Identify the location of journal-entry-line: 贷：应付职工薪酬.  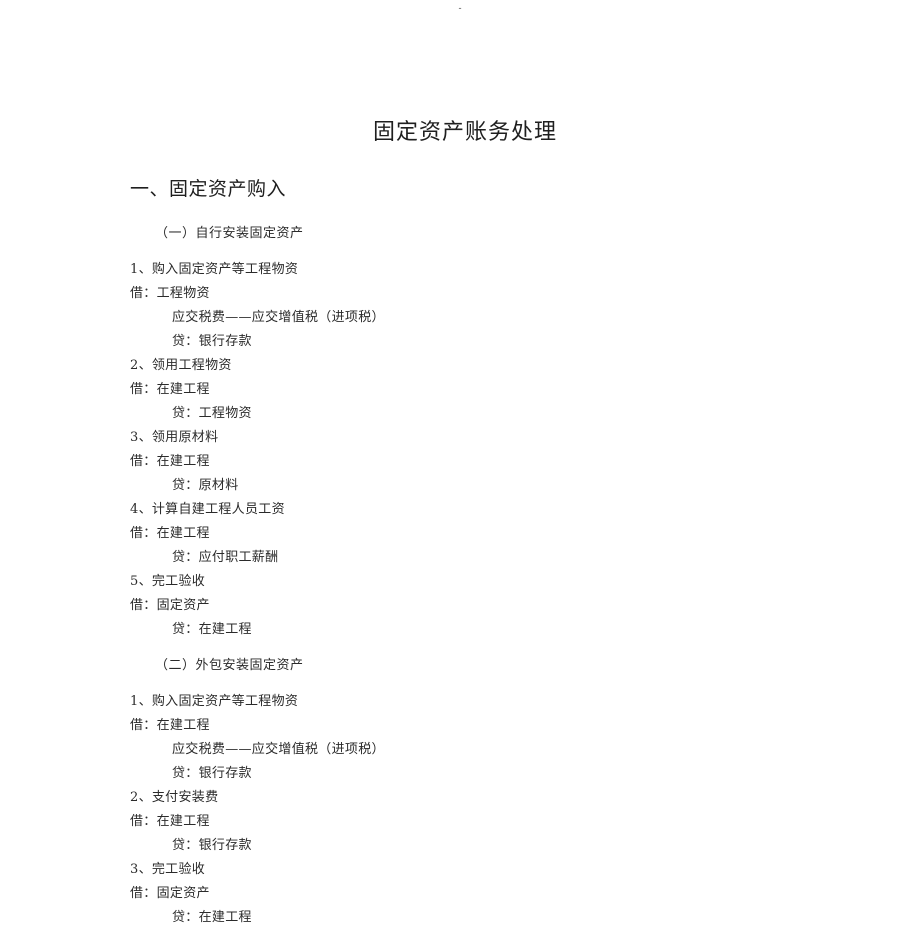
(225, 557).